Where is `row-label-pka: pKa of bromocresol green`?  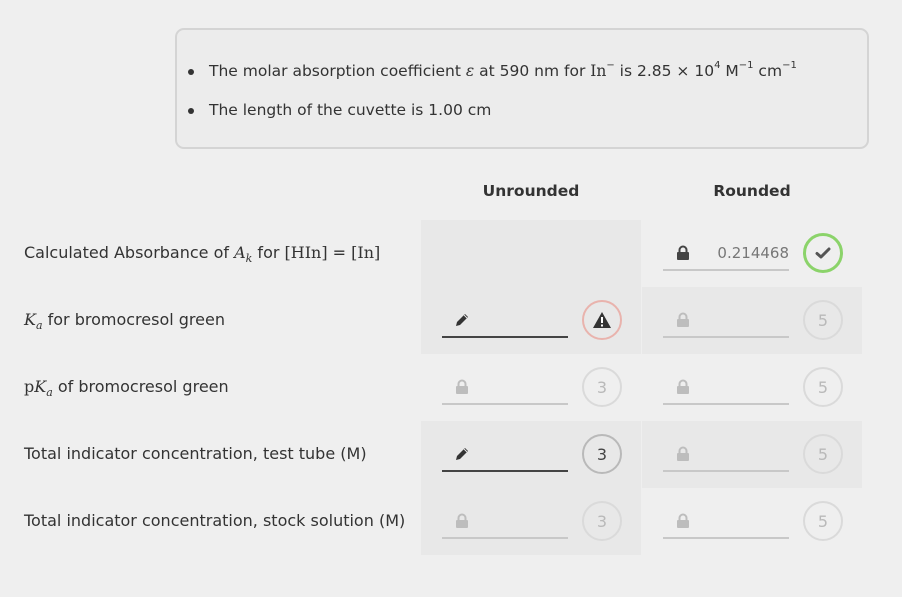 row-label-pka: pKa of bromocresol green is located at coordinates (126, 387).